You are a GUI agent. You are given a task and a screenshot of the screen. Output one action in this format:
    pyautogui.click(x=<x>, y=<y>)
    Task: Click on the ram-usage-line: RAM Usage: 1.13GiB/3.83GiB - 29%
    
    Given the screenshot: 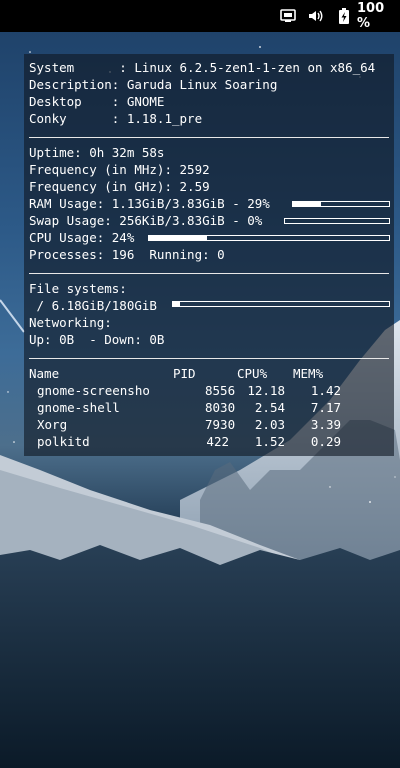 What is the action you would take?
    pyautogui.click(x=149, y=203)
    